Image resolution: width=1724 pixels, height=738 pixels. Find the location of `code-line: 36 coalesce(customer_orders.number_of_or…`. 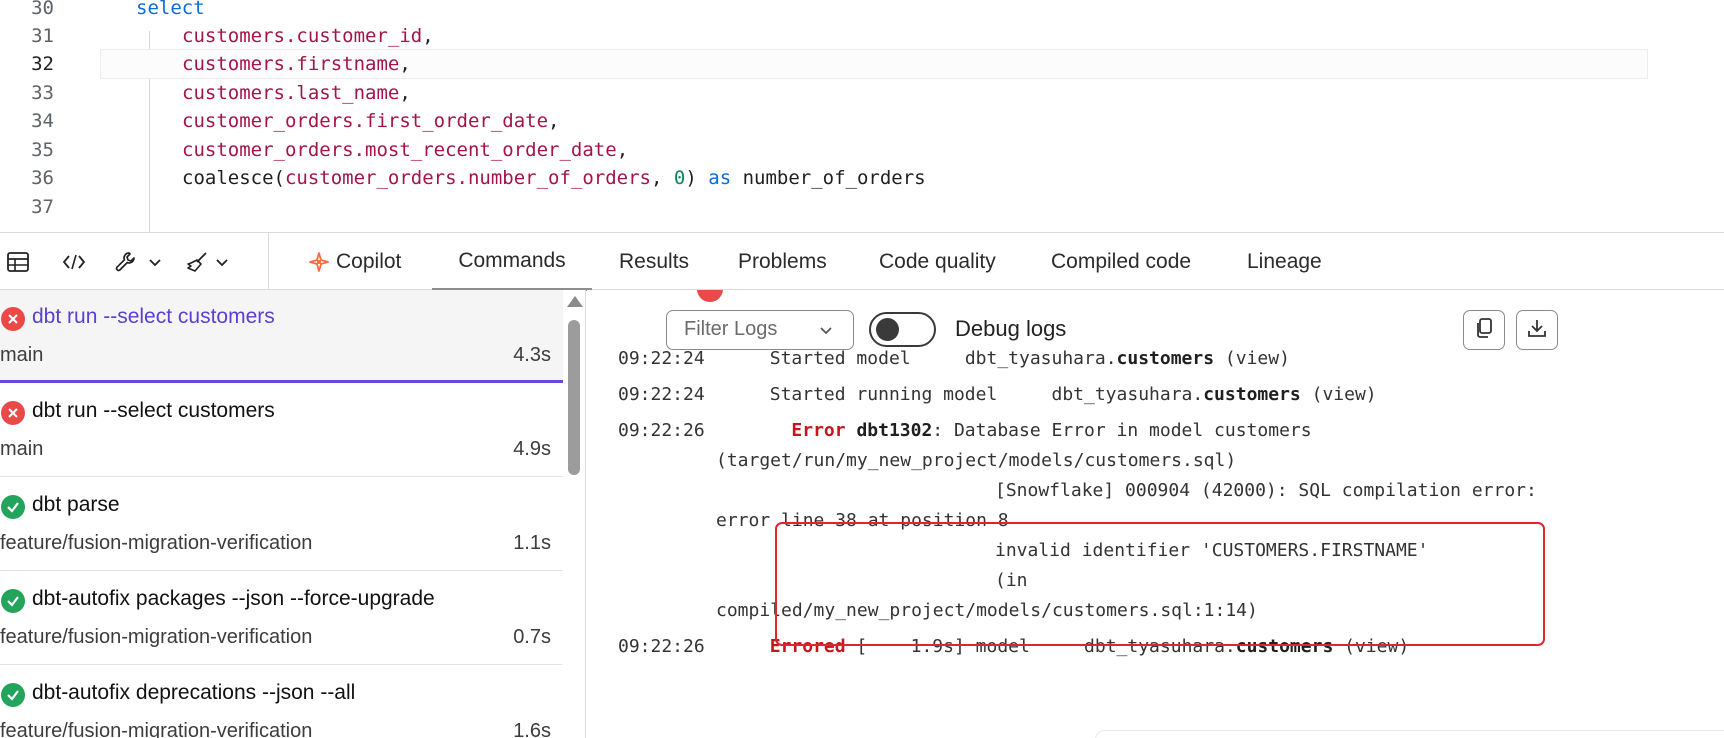

code-line: 36 coalesce(customer_orders.number_of_or… is located at coordinates (862, 178).